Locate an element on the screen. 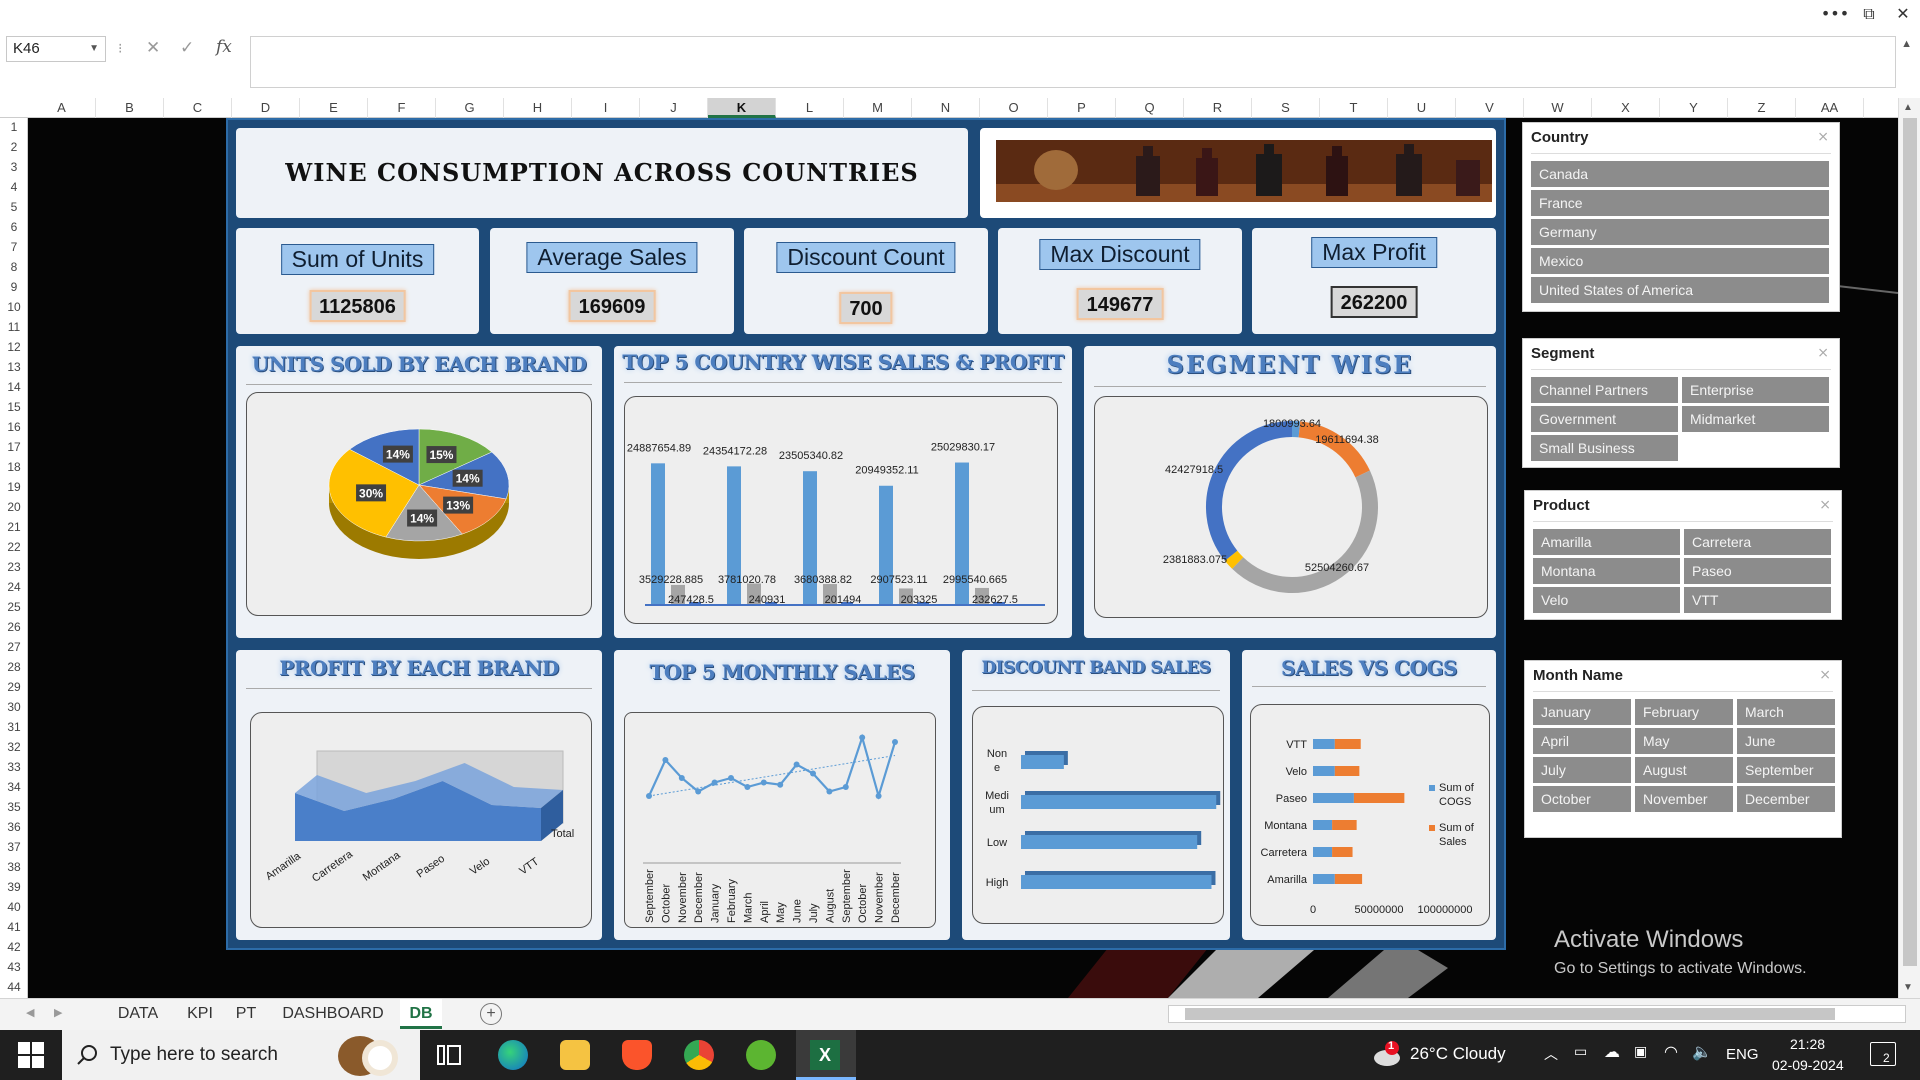 The height and width of the screenshot is (1080, 1920). slicer-item: May is located at coordinates (1684, 741).